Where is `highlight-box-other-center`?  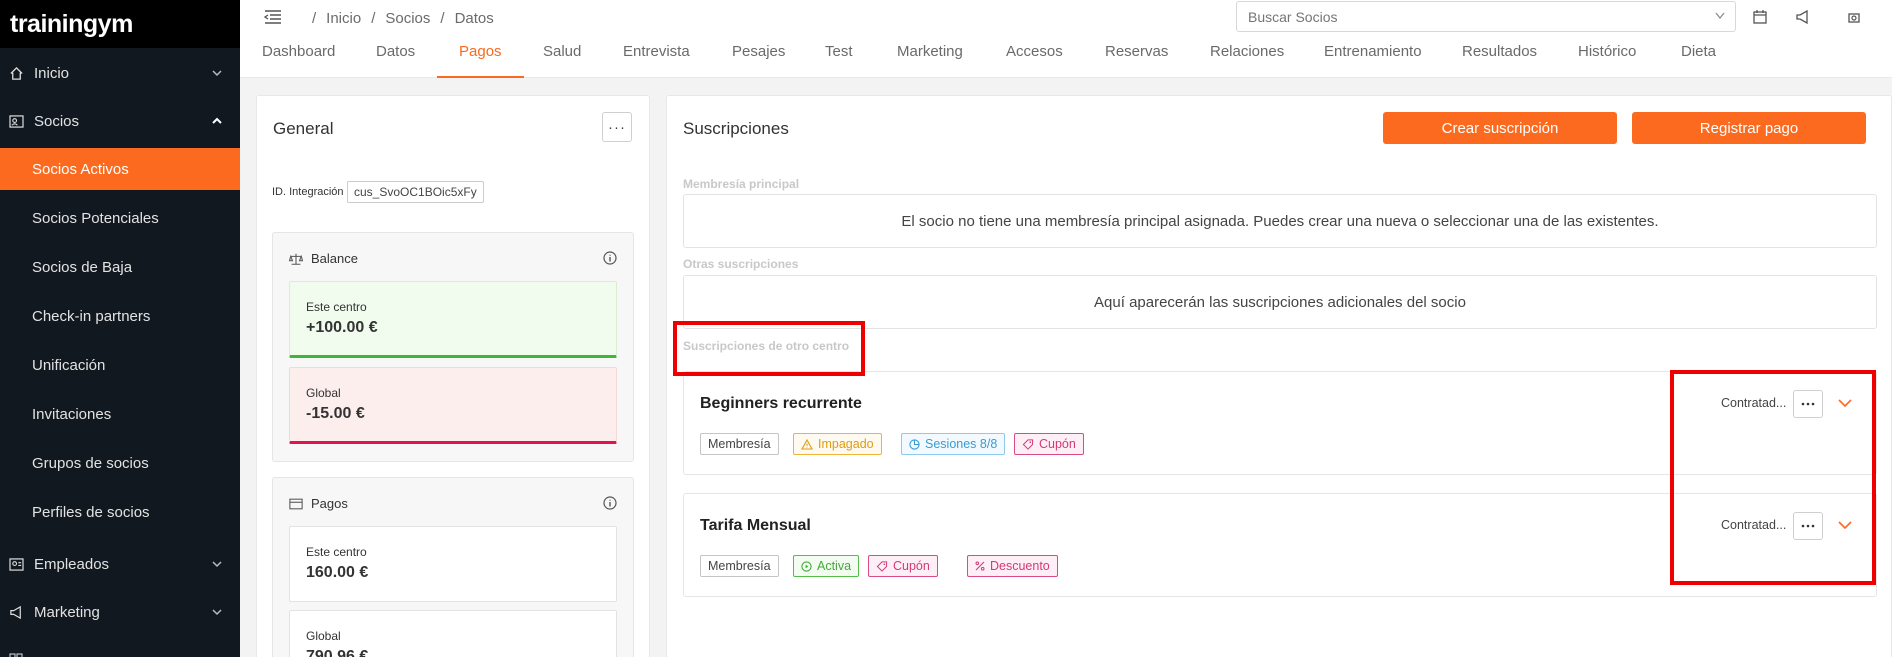 highlight-box-other-center is located at coordinates (769, 348).